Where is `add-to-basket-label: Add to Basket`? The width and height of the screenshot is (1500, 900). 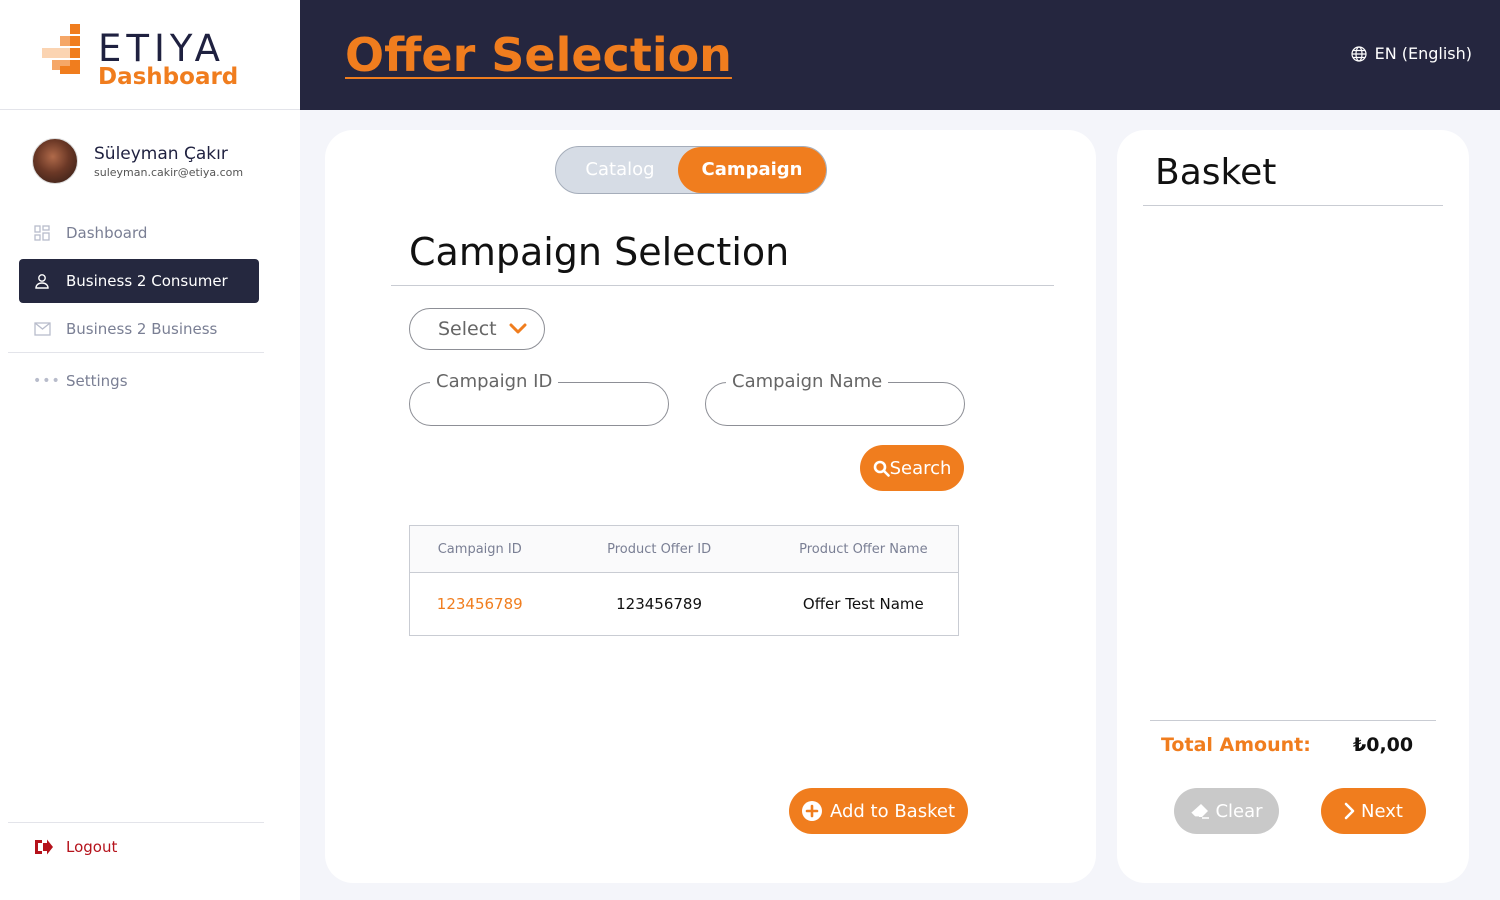
add-to-basket-label: Add to Basket is located at coordinates (892, 811).